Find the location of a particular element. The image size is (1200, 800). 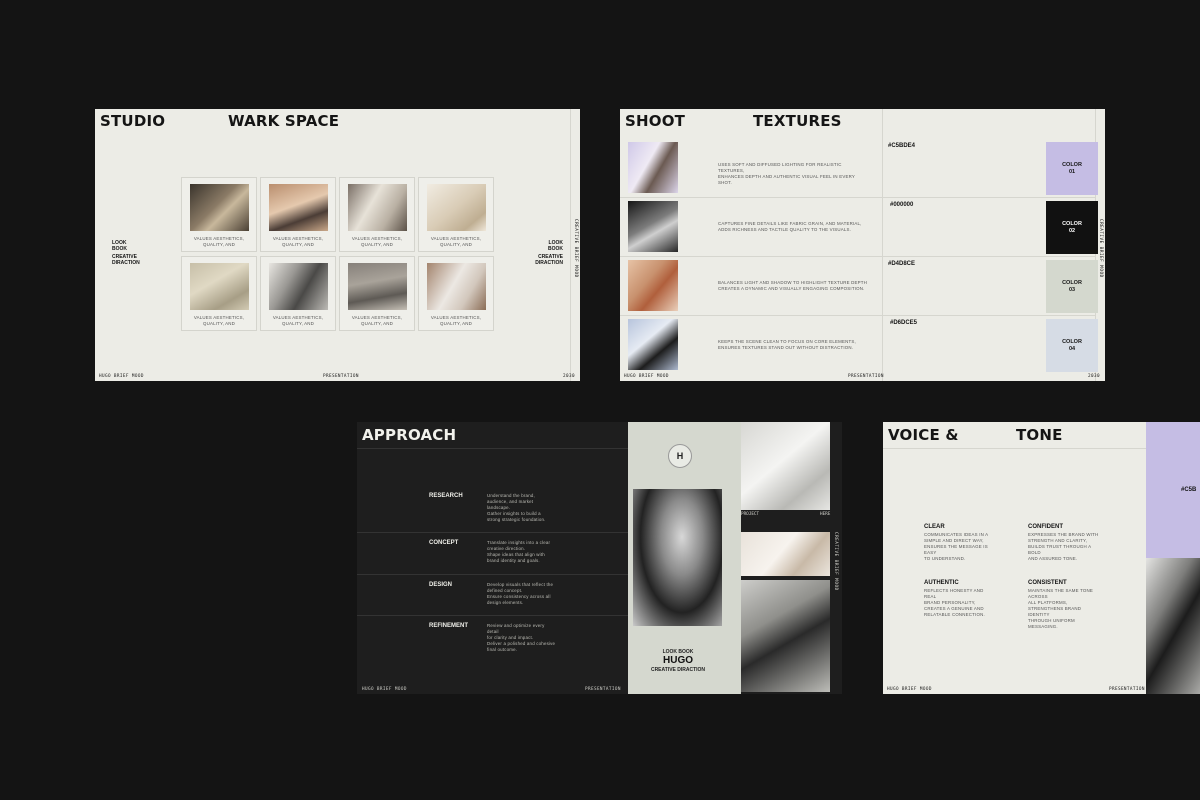

slide-title-left: STUDIO is located at coordinates (133, 121).